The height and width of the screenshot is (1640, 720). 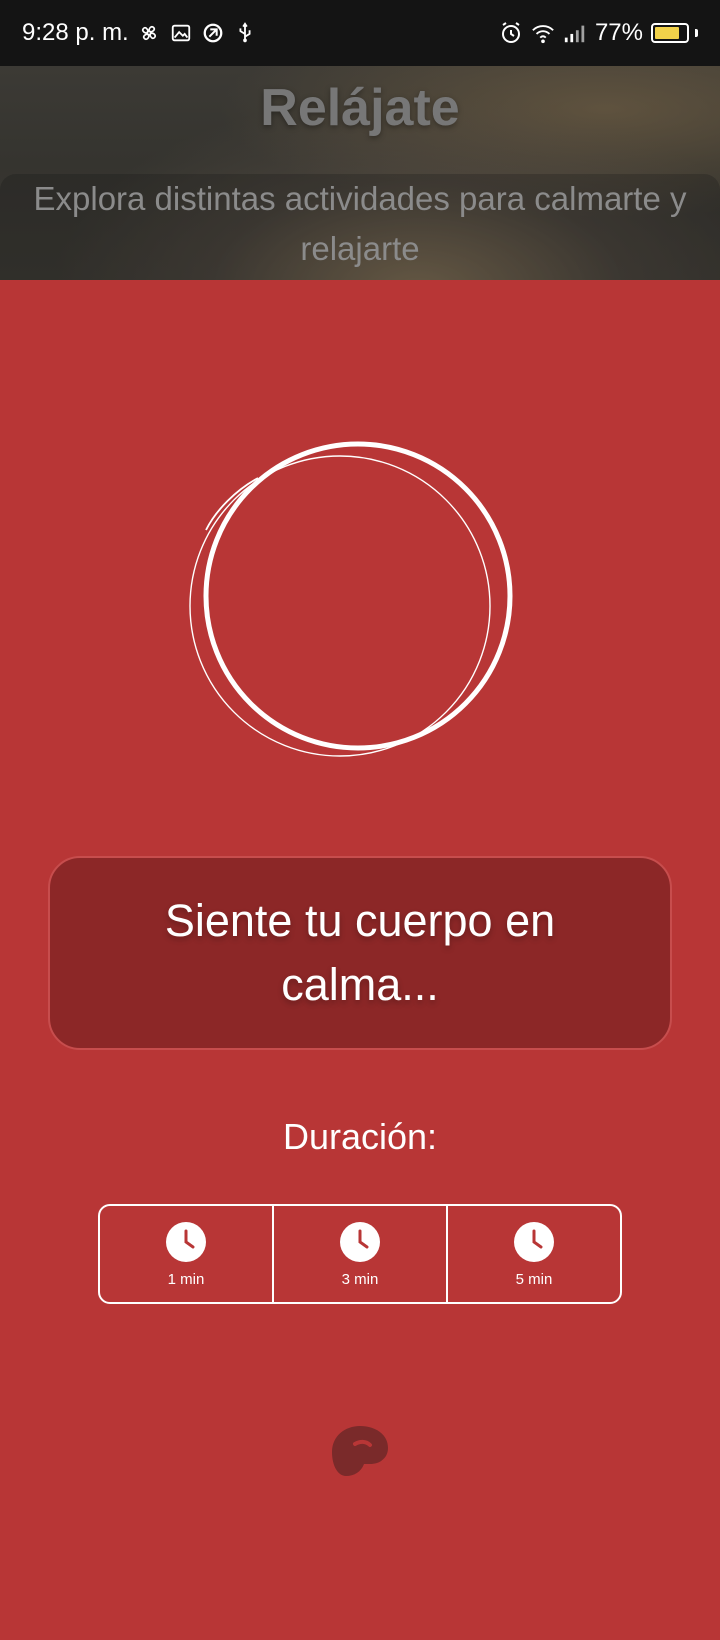 I want to click on duration-option-3-min: 3 min, so click(x=361, y=1254).